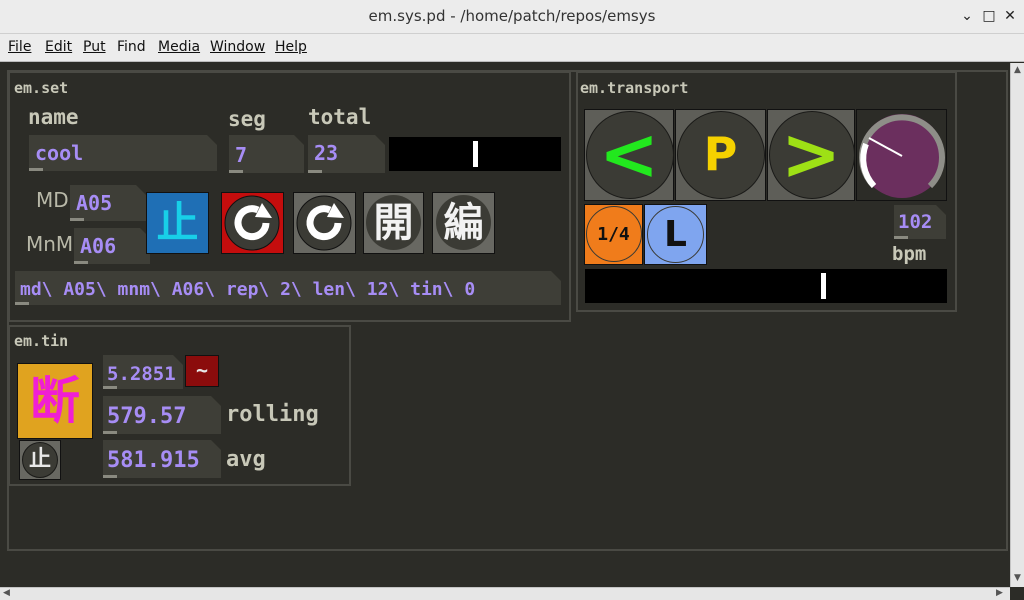  Describe the element at coordinates (41, 341) in the screenshot. I see `em-tin-title: em.tin` at that location.